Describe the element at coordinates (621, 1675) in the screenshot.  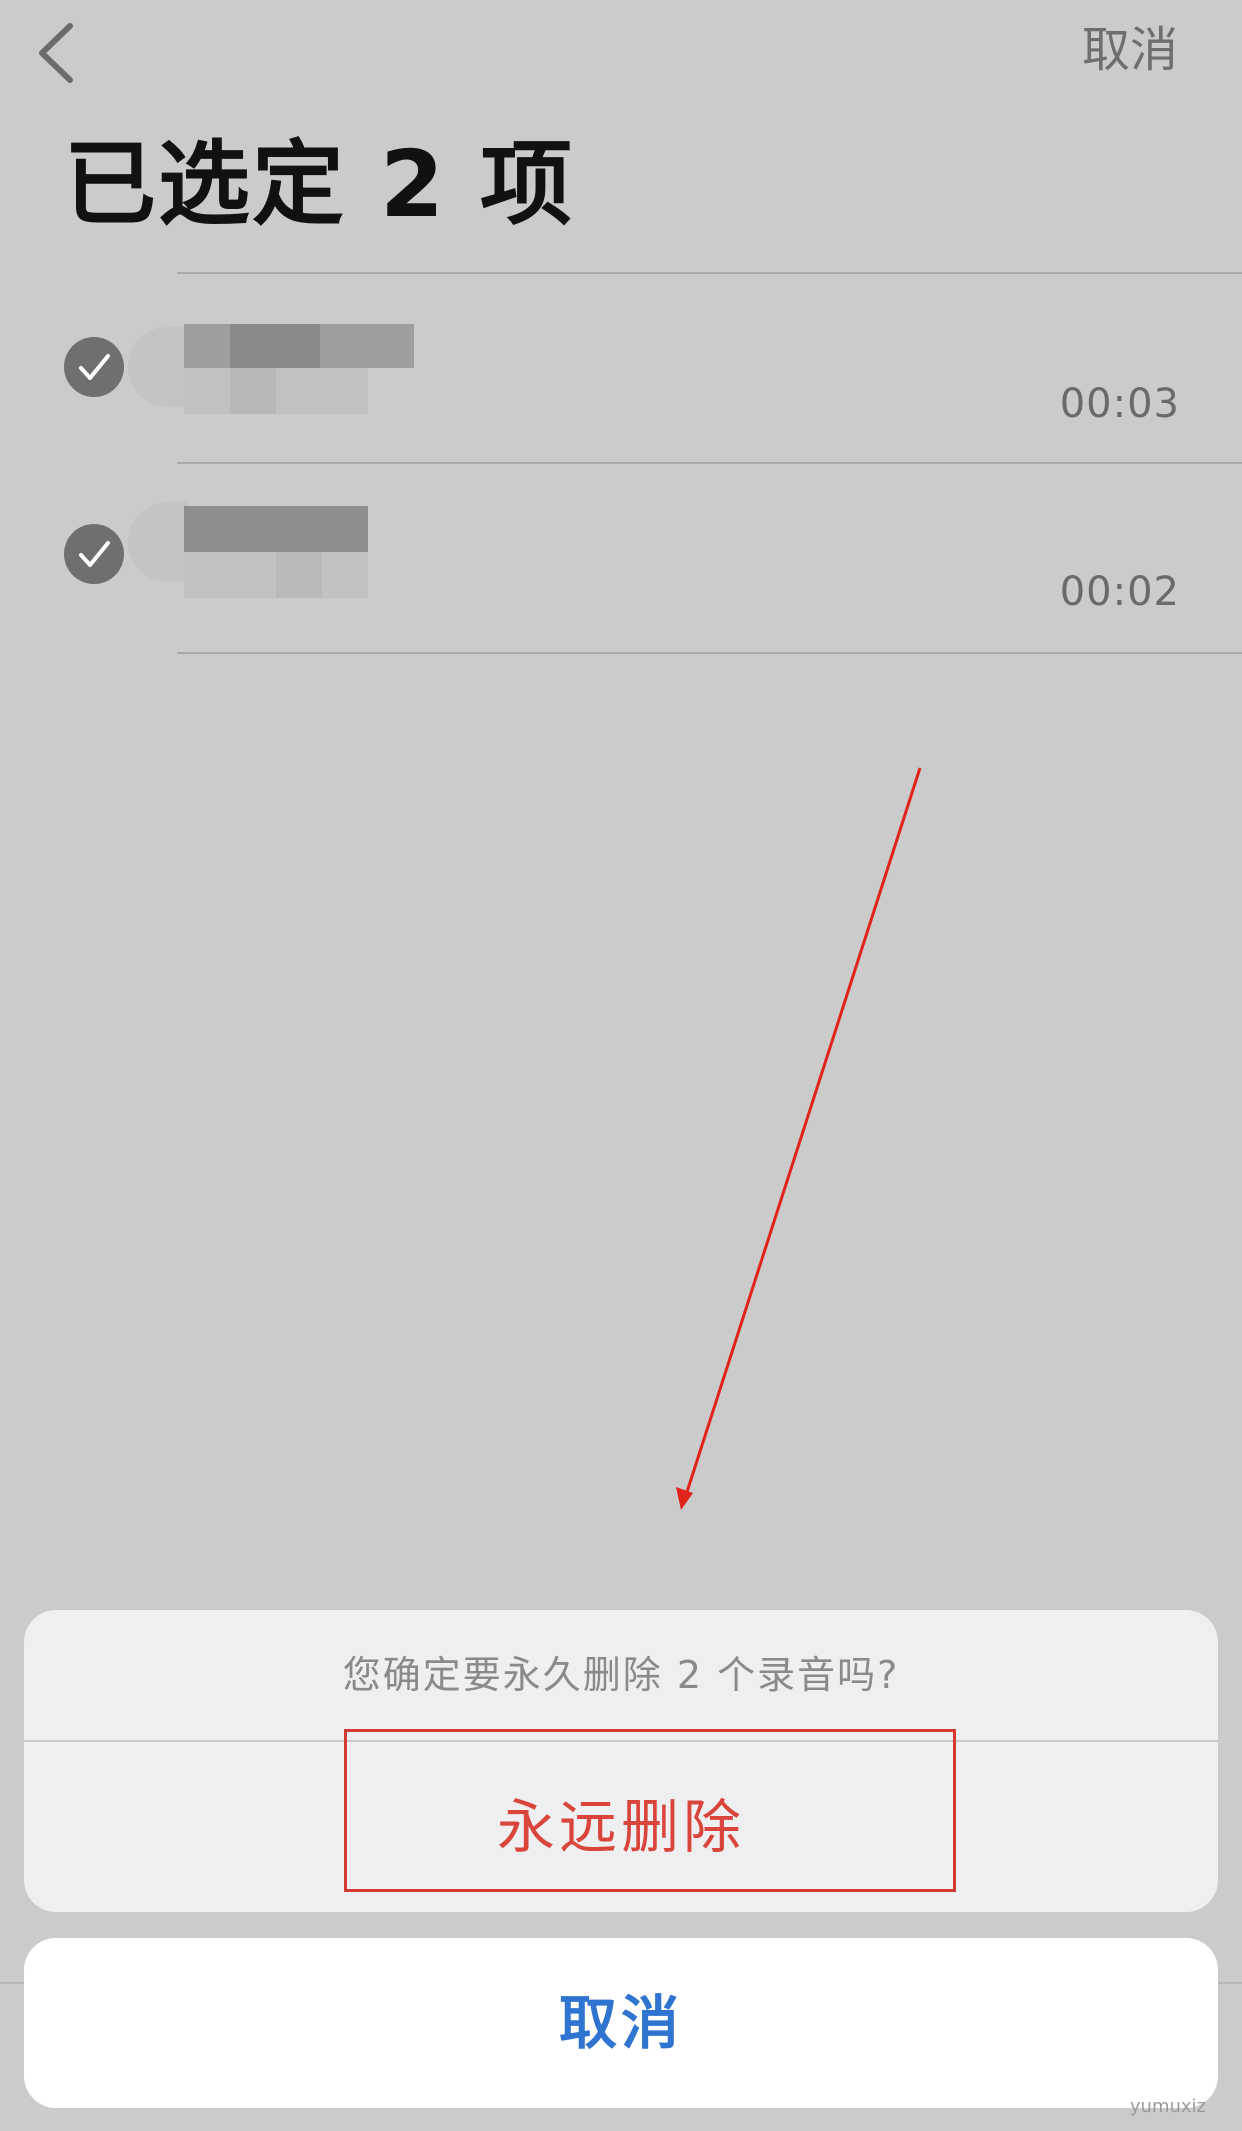
I see `confirmation-message: 您确定要永久删除 2 个录音吗?` at that location.